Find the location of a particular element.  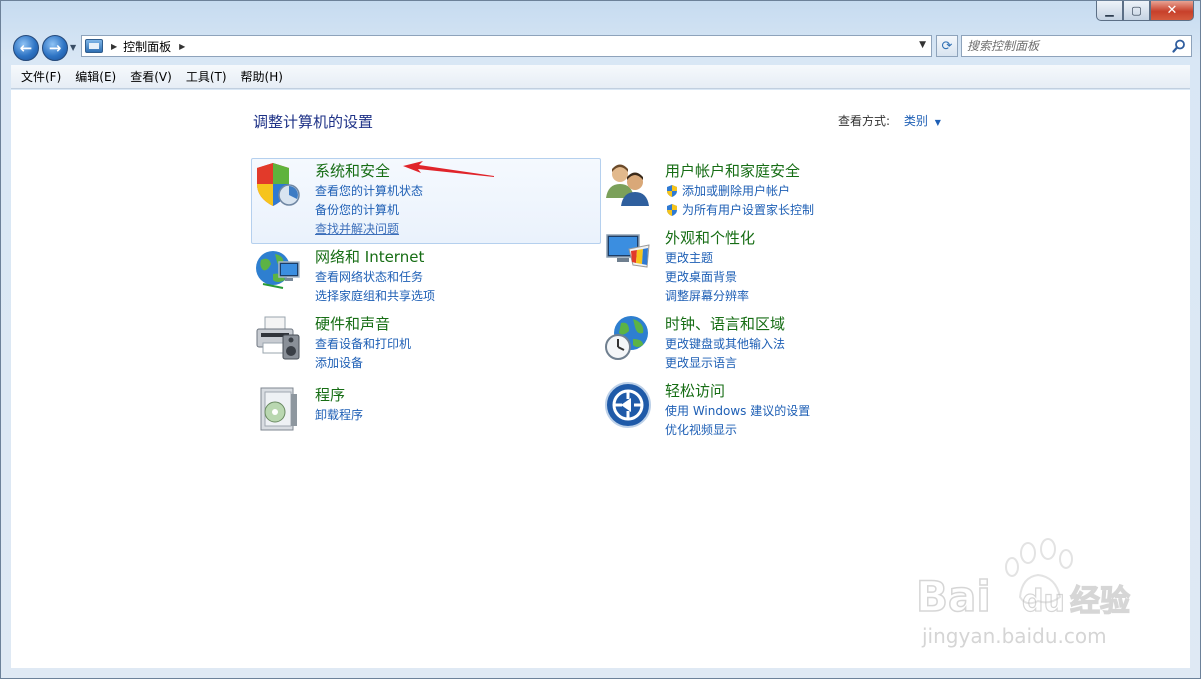

menu-bar: 文件(F) 编辑(E) 查看(V) 工具(T) 帮助(H) is located at coordinates (600, 77).